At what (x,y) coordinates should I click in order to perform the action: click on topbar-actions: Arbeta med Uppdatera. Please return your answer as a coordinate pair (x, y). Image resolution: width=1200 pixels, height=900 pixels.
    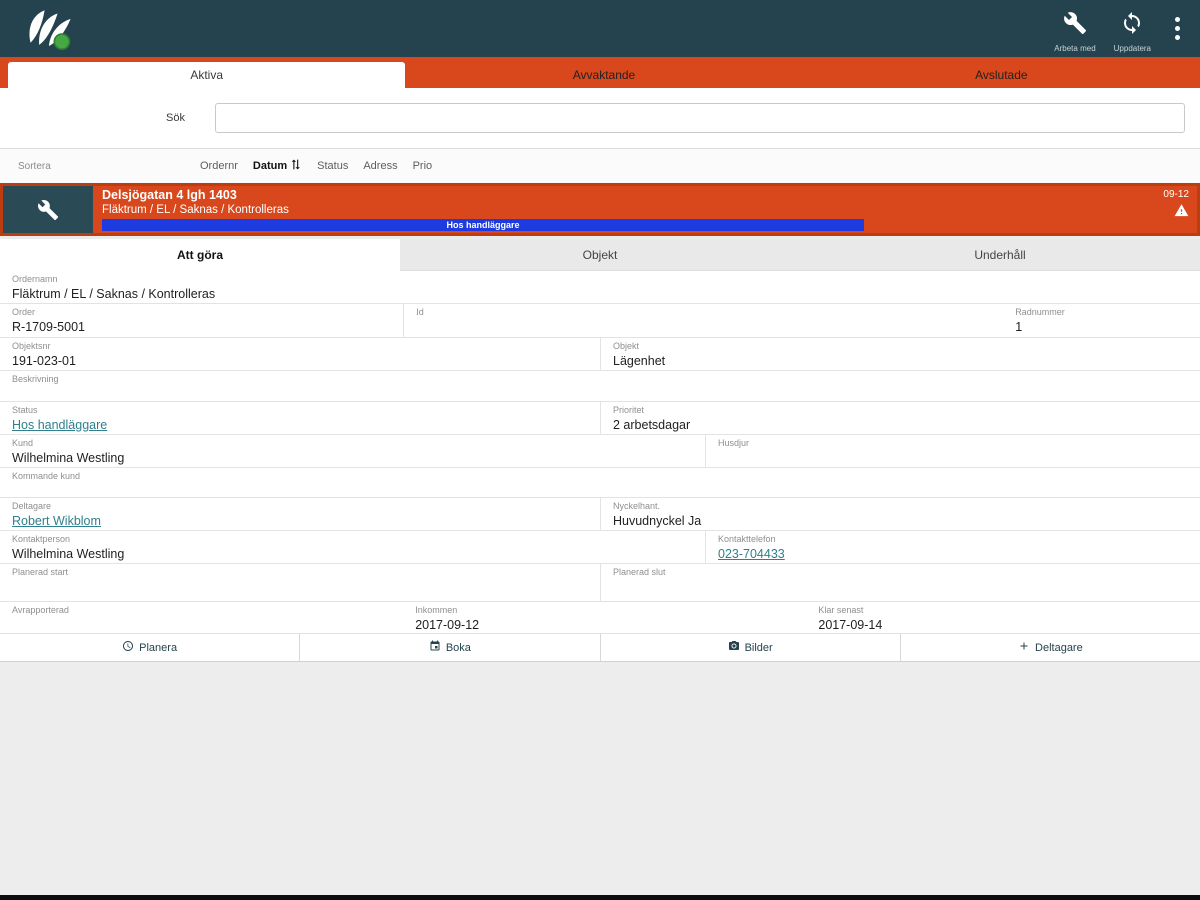
    Looking at the image, I should click on (1120, 32).